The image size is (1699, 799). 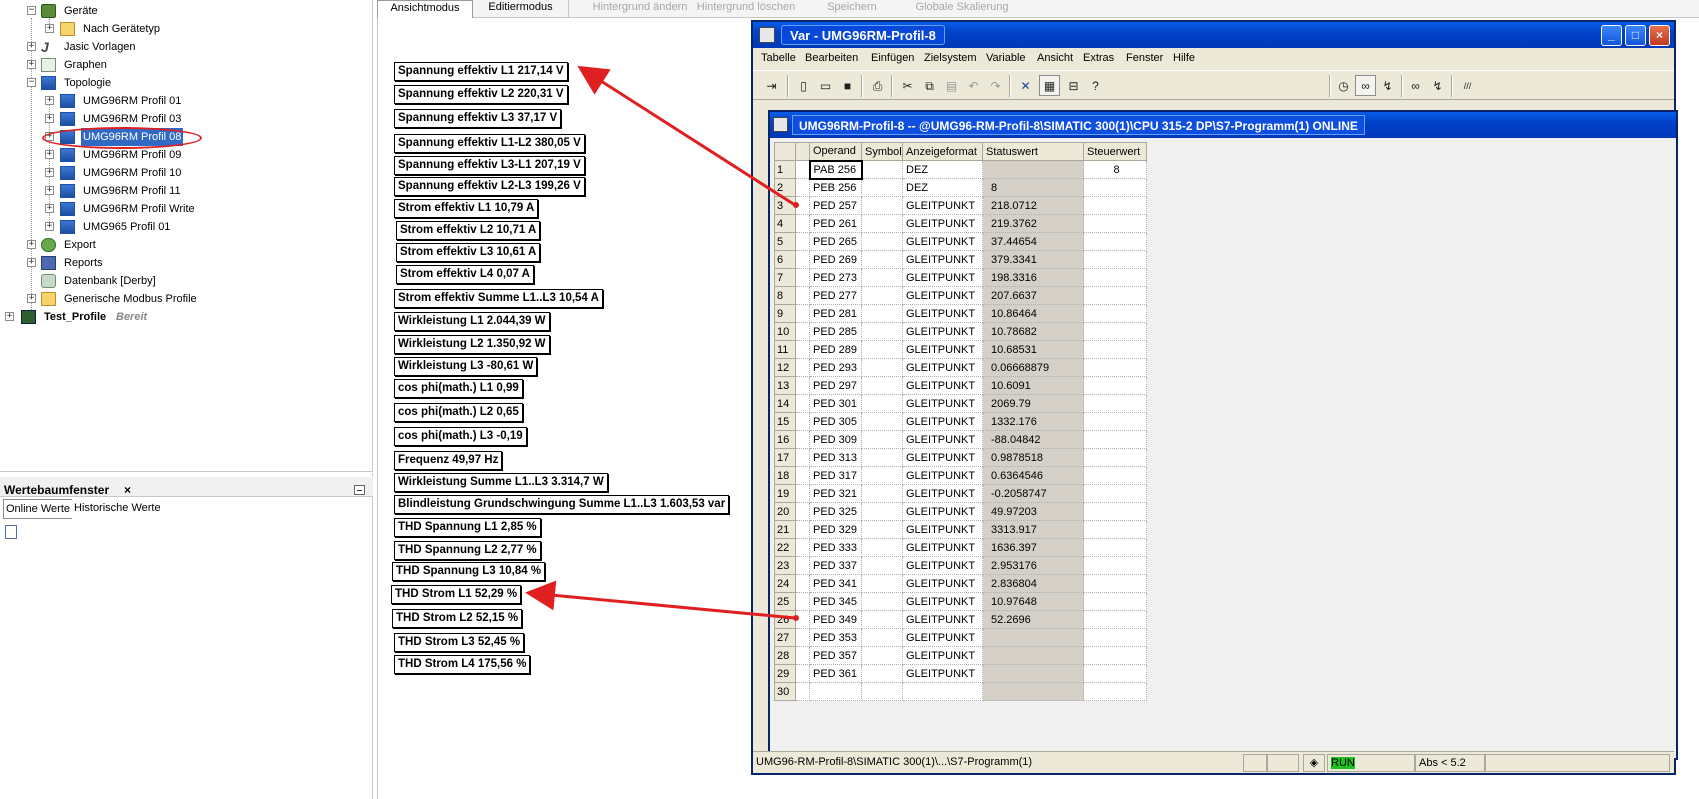 What do you see at coordinates (472, 321) in the screenshot?
I see `value-box: Wirkleistung L1 2.044,39 W` at bounding box center [472, 321].